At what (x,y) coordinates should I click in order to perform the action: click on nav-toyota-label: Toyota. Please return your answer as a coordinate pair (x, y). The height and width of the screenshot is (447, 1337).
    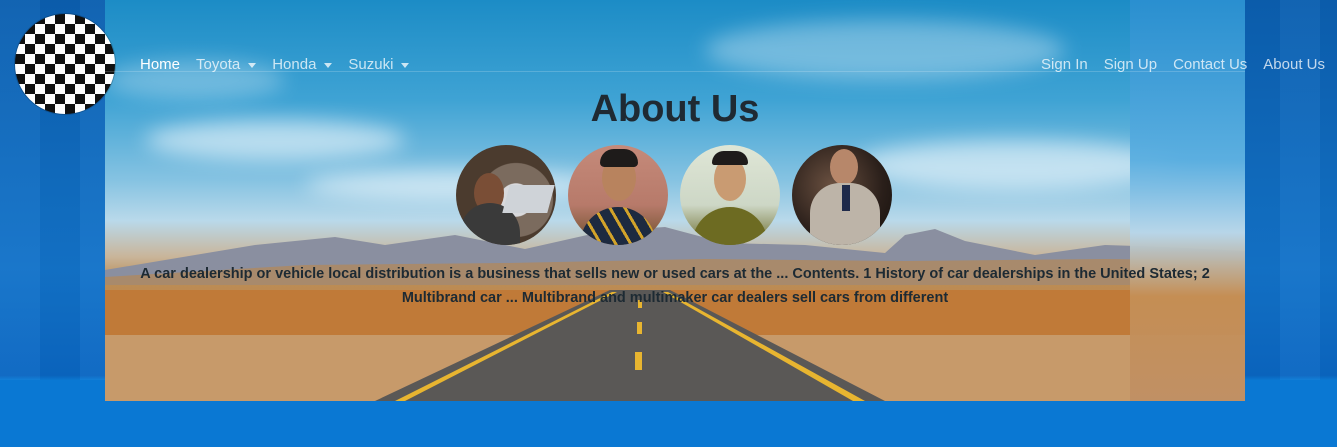
    Looking at the image, I should click on (218, 64).